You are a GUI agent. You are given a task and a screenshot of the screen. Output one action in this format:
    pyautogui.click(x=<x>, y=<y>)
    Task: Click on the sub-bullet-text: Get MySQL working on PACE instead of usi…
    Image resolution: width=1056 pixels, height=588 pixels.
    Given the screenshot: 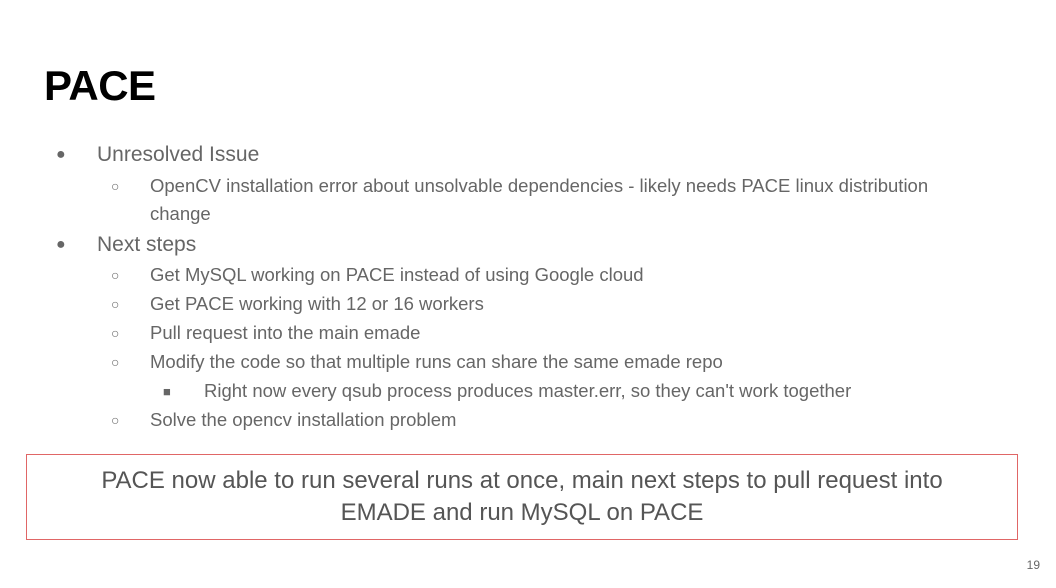 What is the action you would take?
    pyautogui.click(x=397, y=274)
    